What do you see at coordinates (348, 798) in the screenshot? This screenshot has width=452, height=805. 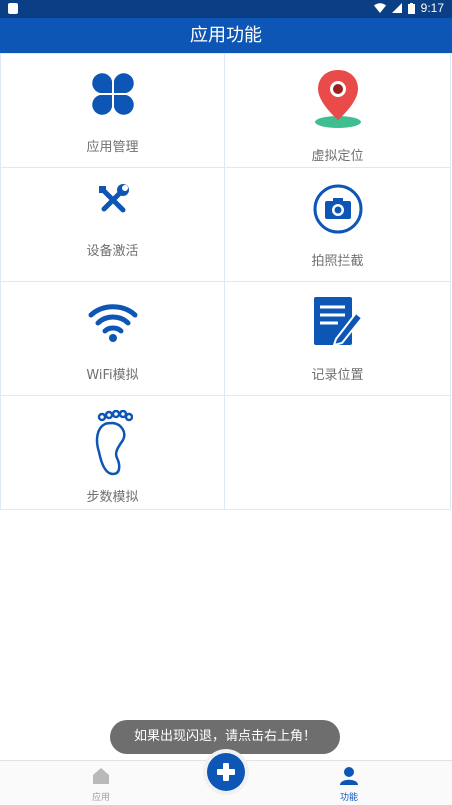 I see `tab-features-label: 功能` at bounding box center [348, 798].